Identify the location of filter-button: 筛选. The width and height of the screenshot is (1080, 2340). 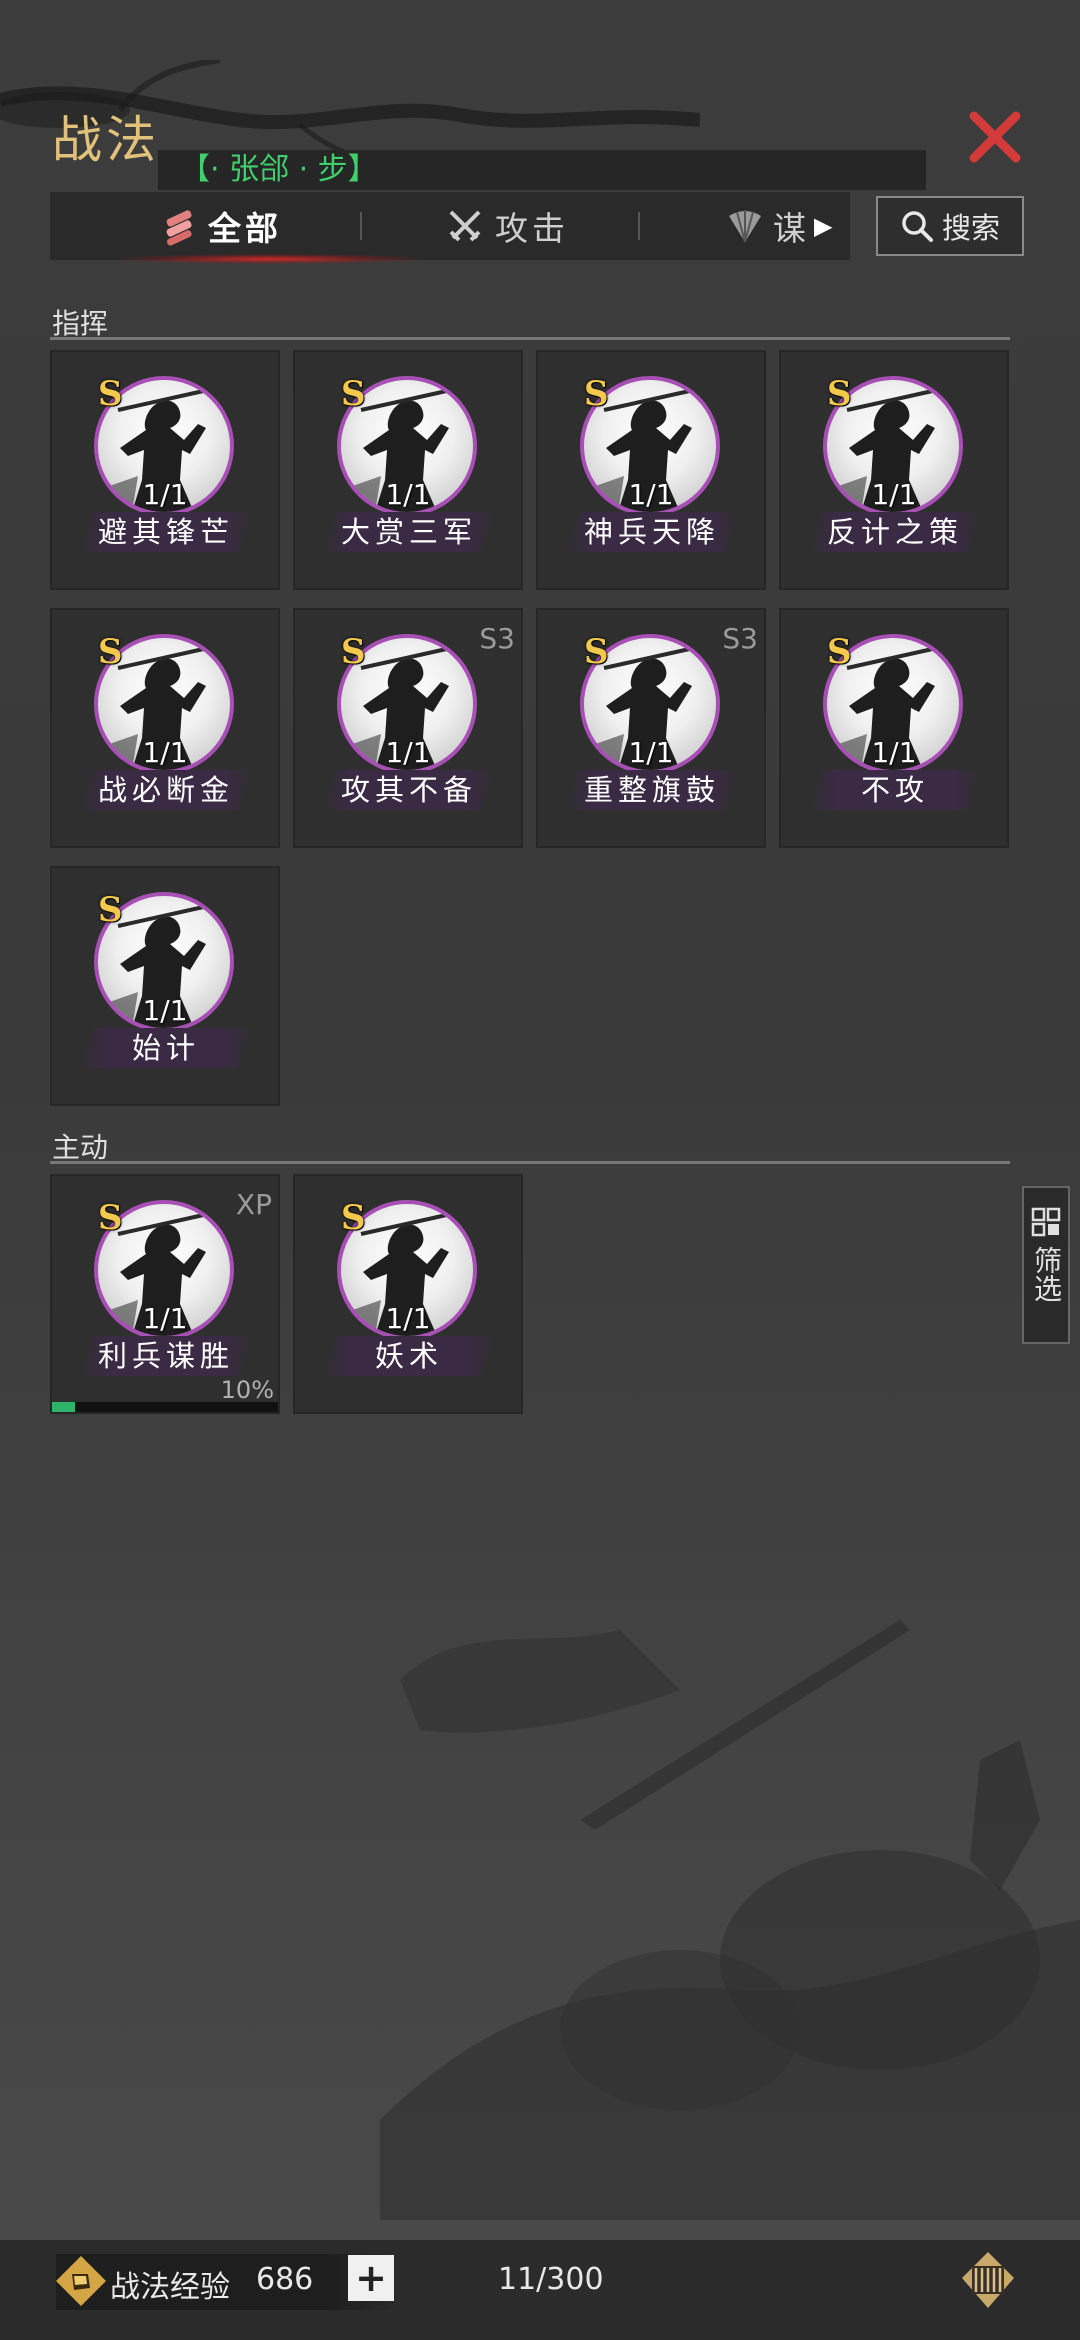
(1046, 1265).